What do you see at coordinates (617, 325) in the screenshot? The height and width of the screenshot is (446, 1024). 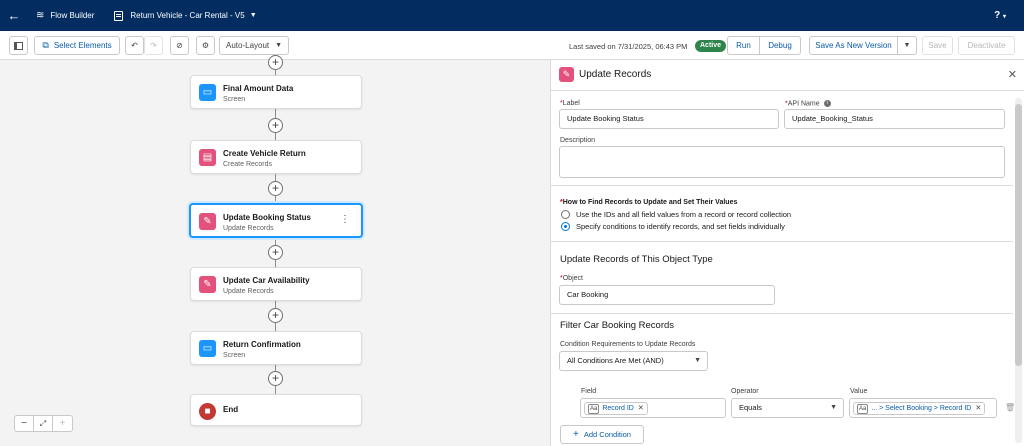 I see `filter-section-title: Filter Car Booking Records` at bounding box center [617, 325].